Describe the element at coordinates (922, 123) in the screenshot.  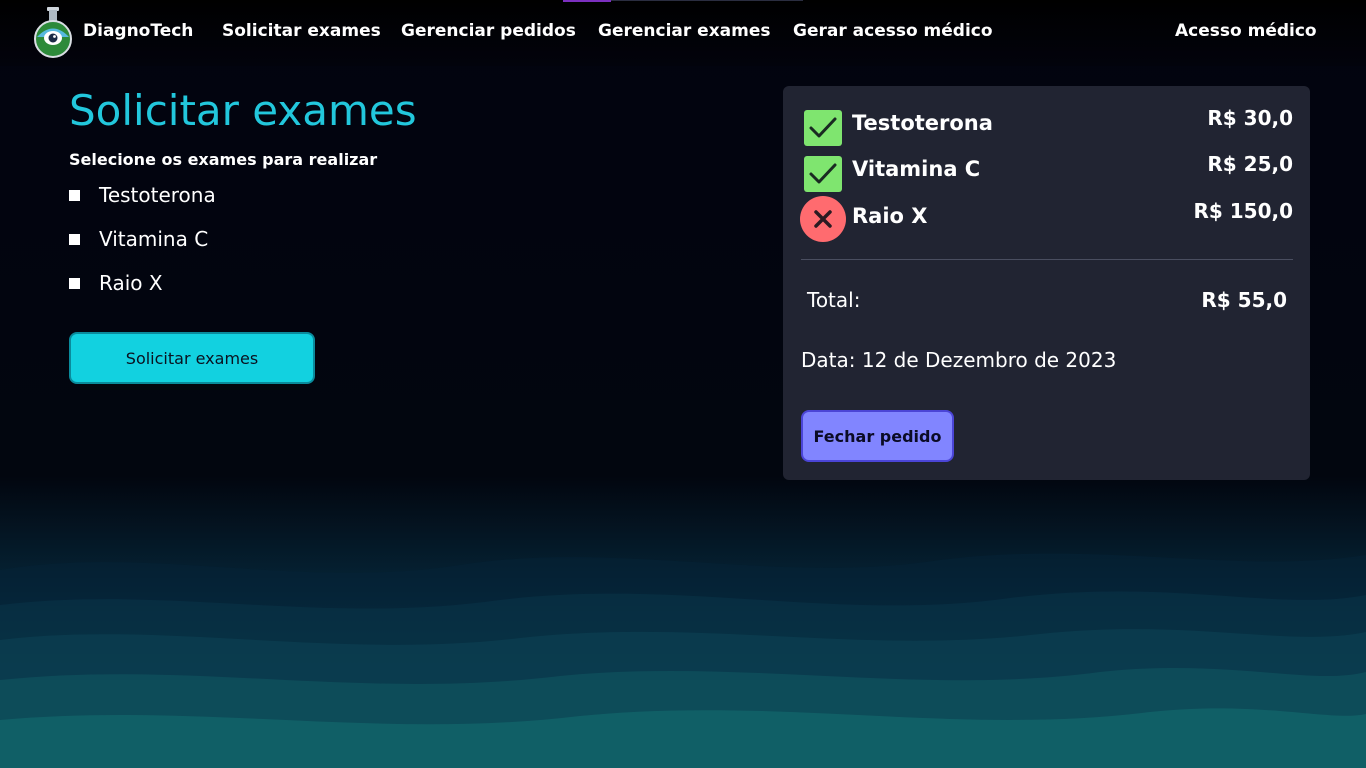
I see `summary-item-name: Testoterona` at that location.